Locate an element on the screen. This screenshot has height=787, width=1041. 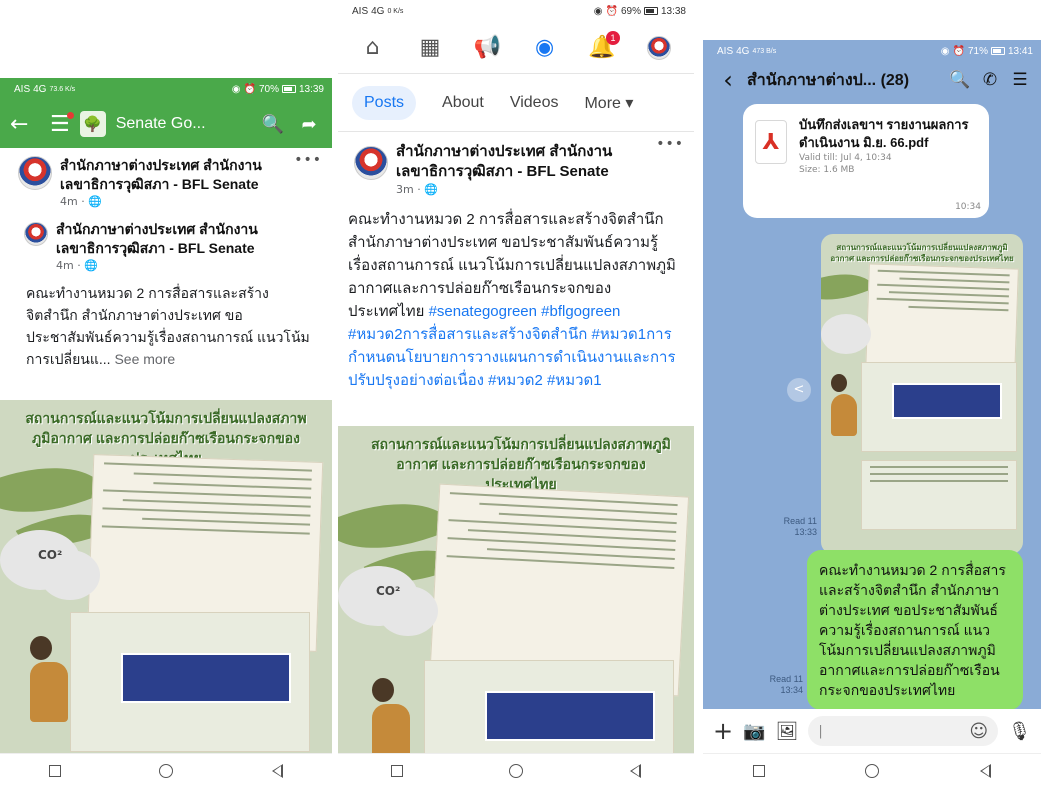
chat-title: สำนักภาษาต่างป... (28) is located at coordinates (844, 80).